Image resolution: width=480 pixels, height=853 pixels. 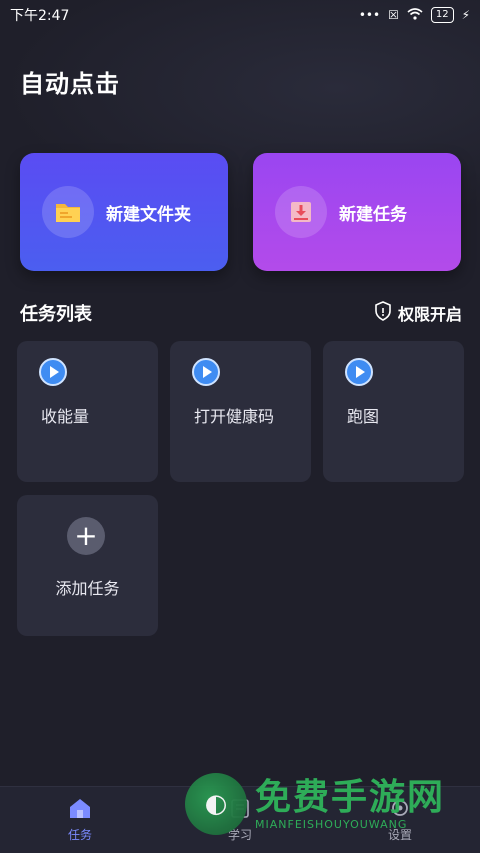 I want to click on new-task-button: 新建任务, so click(x=357, y=212).